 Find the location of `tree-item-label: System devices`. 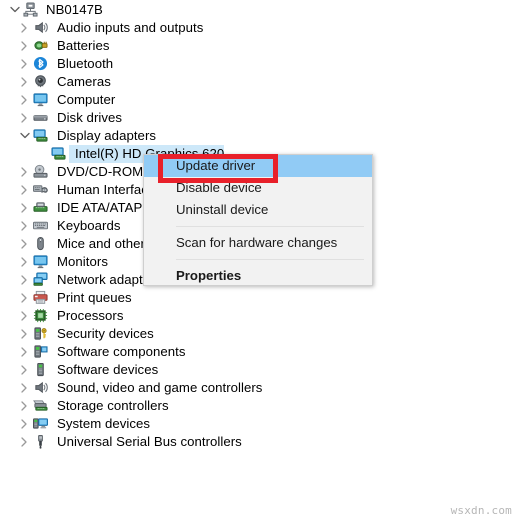

tree-item-label: System devices is located at coordinates (104, 423).